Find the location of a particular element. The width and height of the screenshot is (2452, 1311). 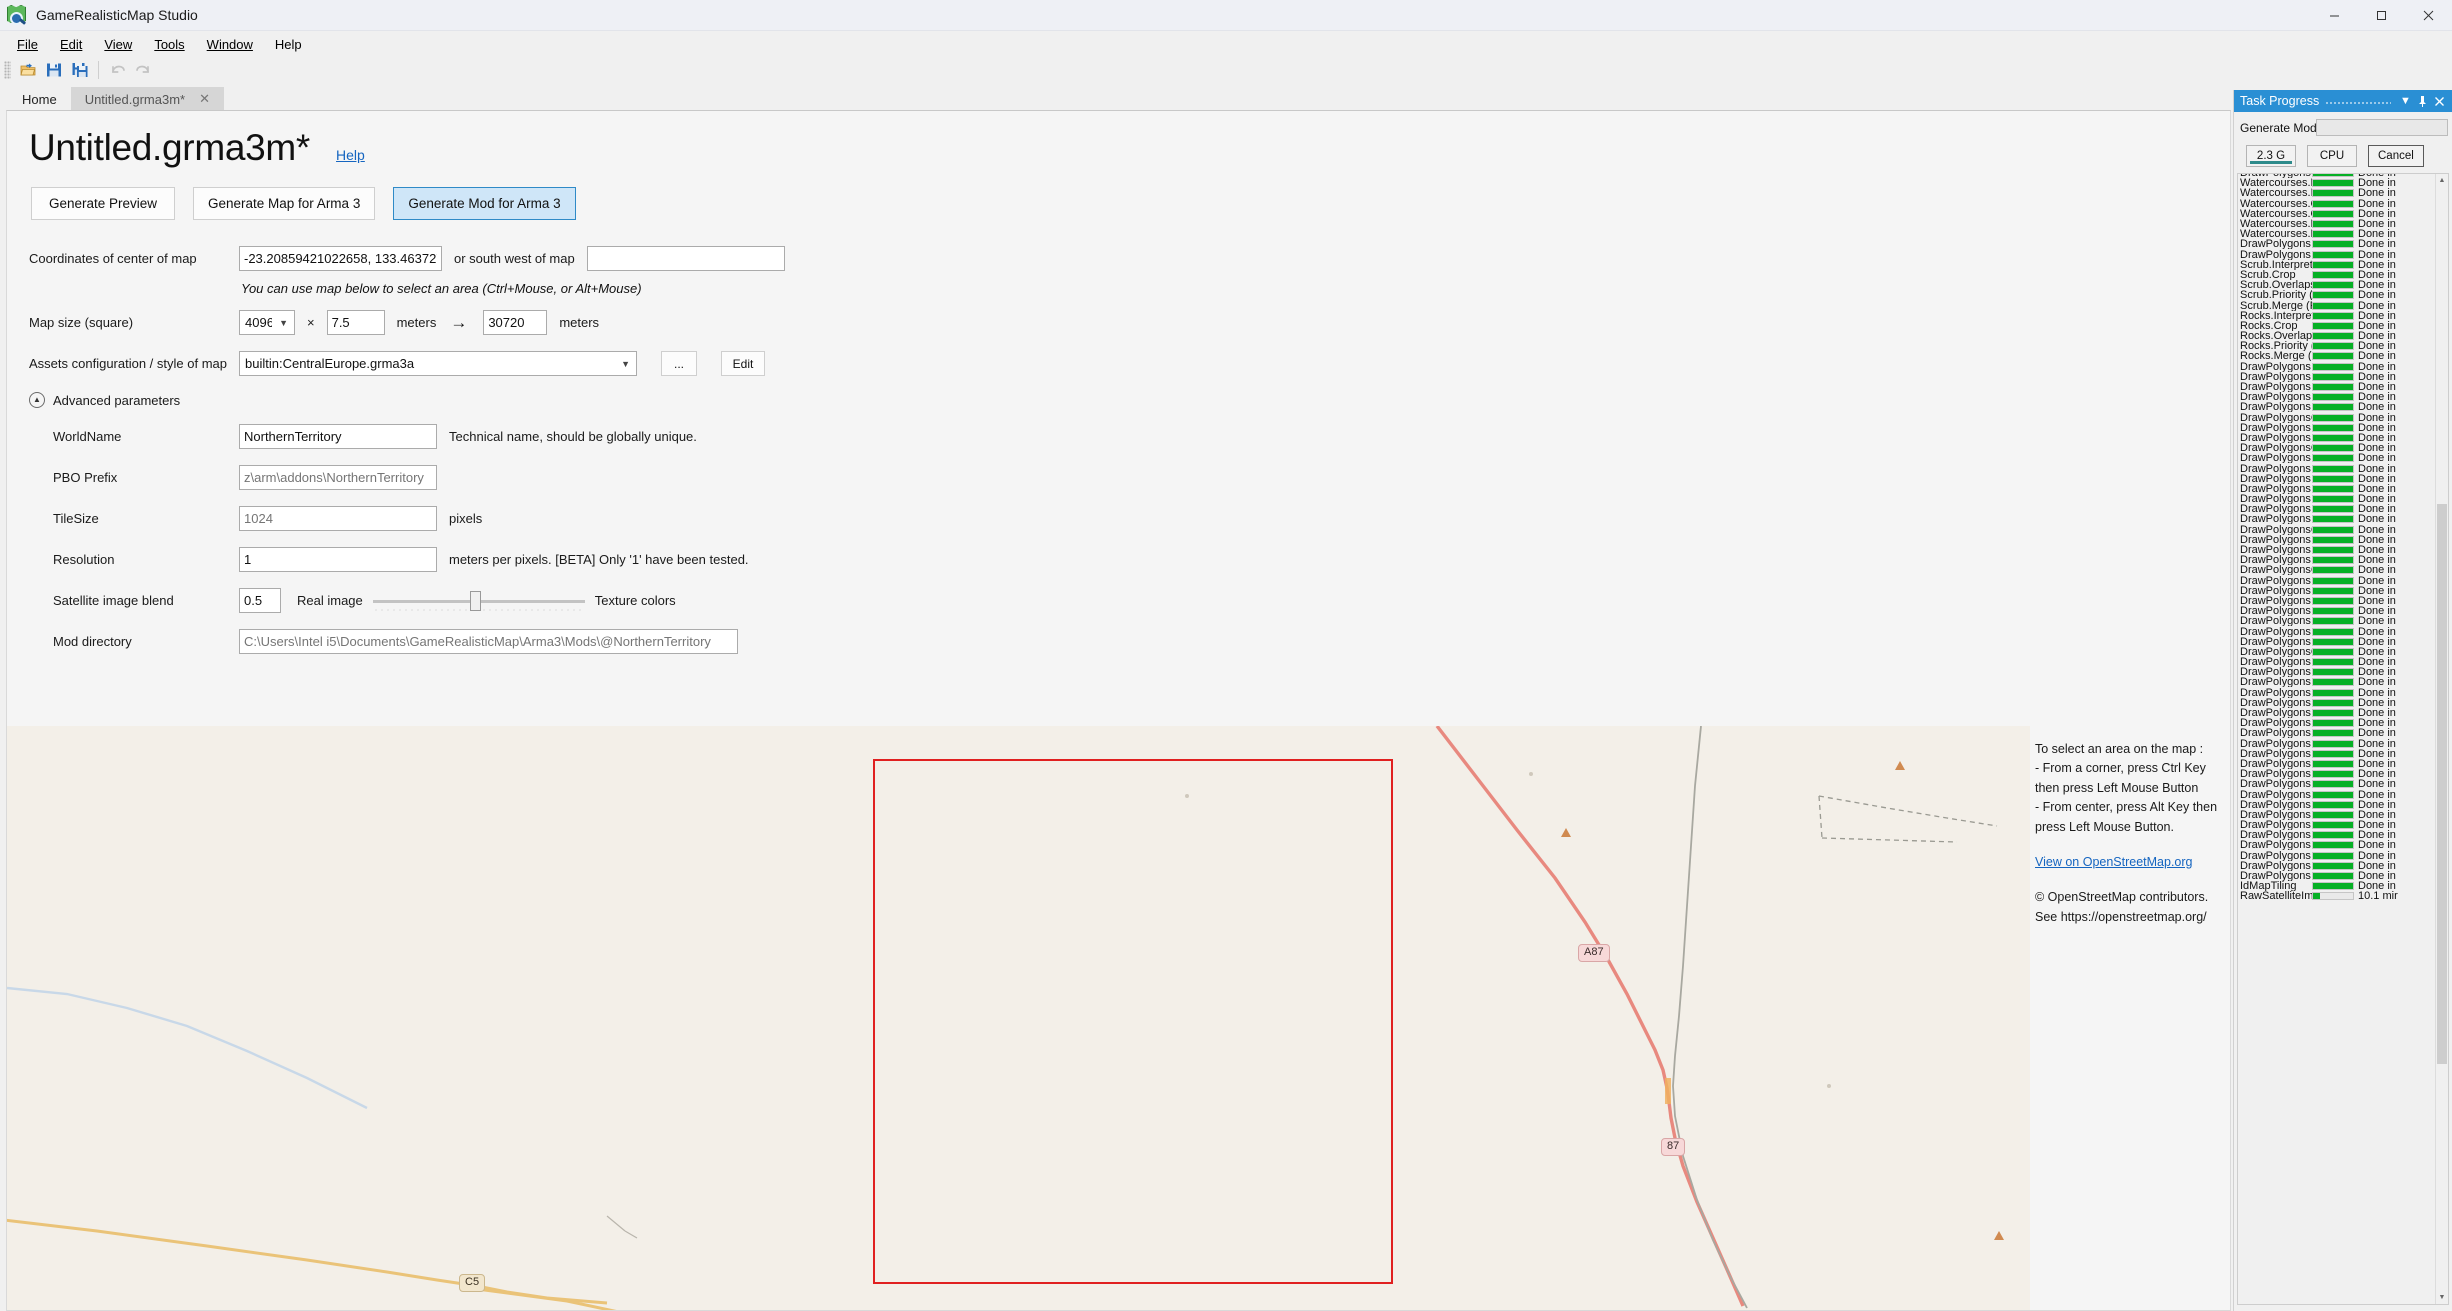

menu-file: File is located at coordinates (27, 44).